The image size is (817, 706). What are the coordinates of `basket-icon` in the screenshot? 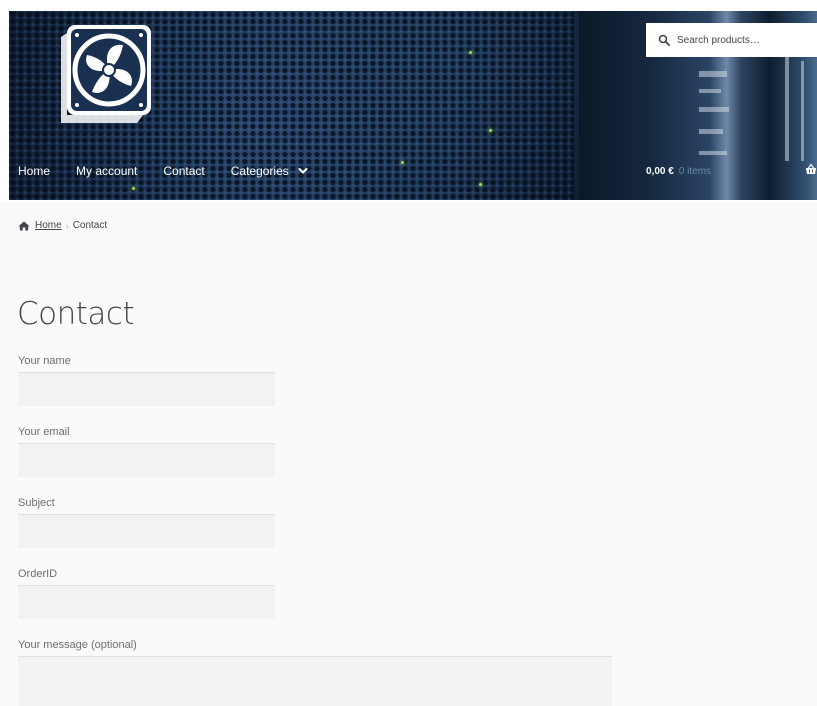 It's located at (811, 169).